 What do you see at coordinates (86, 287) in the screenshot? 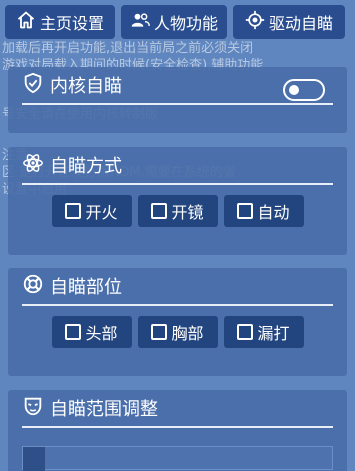
I see `panel-title: 自瞄部位` at bounding box center [86, 287].